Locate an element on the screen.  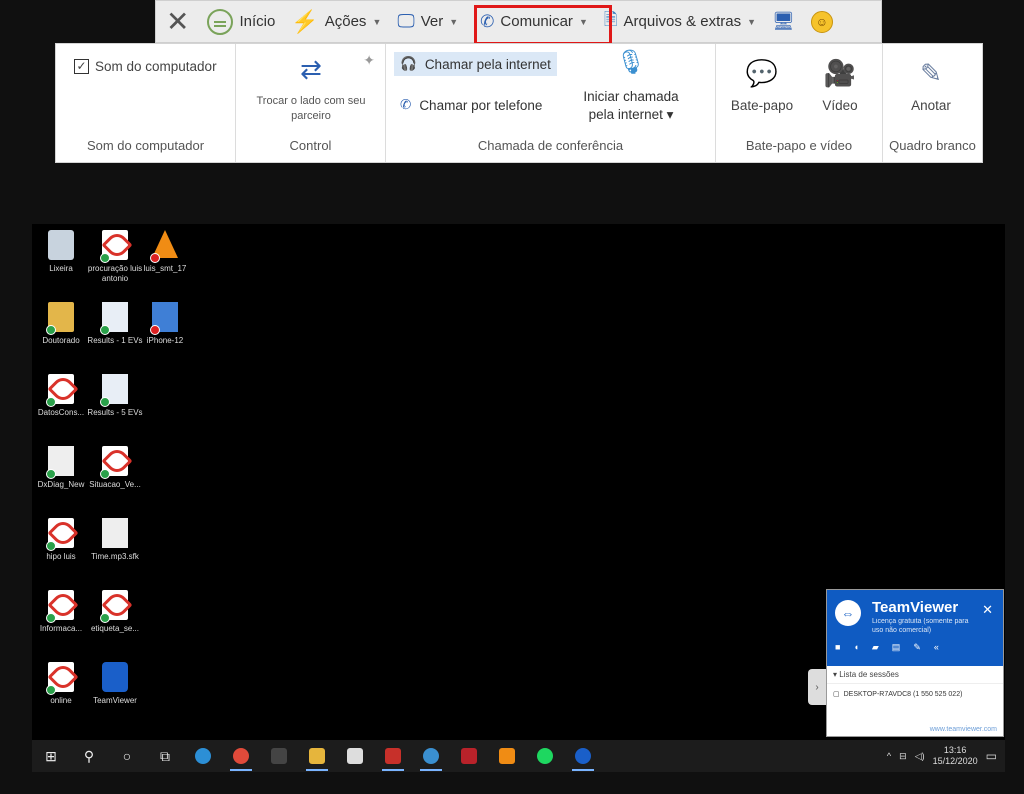
acrobat-taskbar is located at coordinates (393, 756).